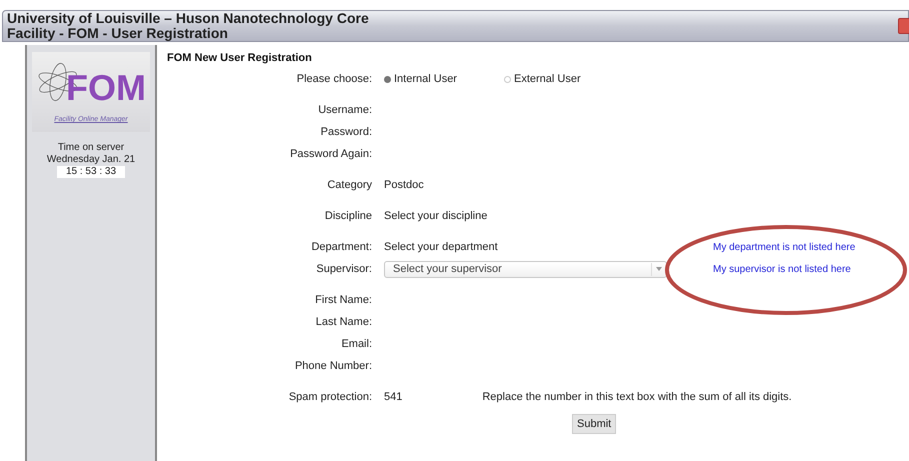 This screenshot has height=461, width=909. What do you see at coordinates (441, 247) in the screenshot?
I see `field-value: Select your department` at bounding box center [441, 247].